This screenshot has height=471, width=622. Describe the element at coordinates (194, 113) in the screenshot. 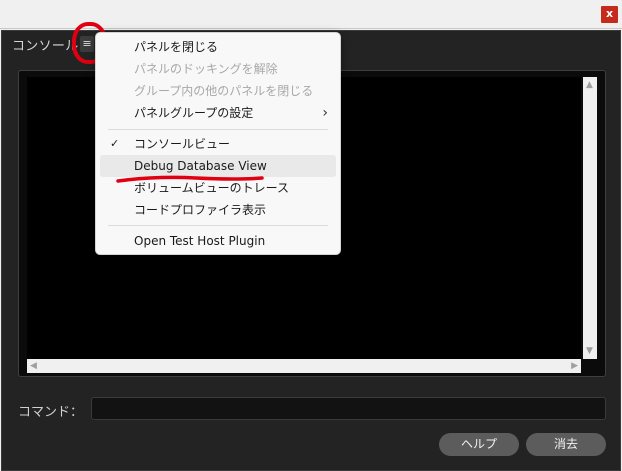

I see `menu-item-label: パネルグループの設定` at that location.